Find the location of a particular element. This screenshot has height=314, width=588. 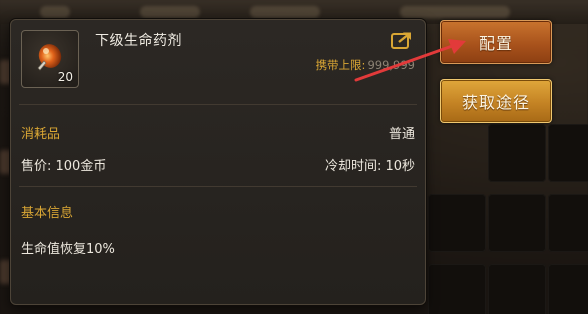

potion-icon is located at coordinates (49, 57).